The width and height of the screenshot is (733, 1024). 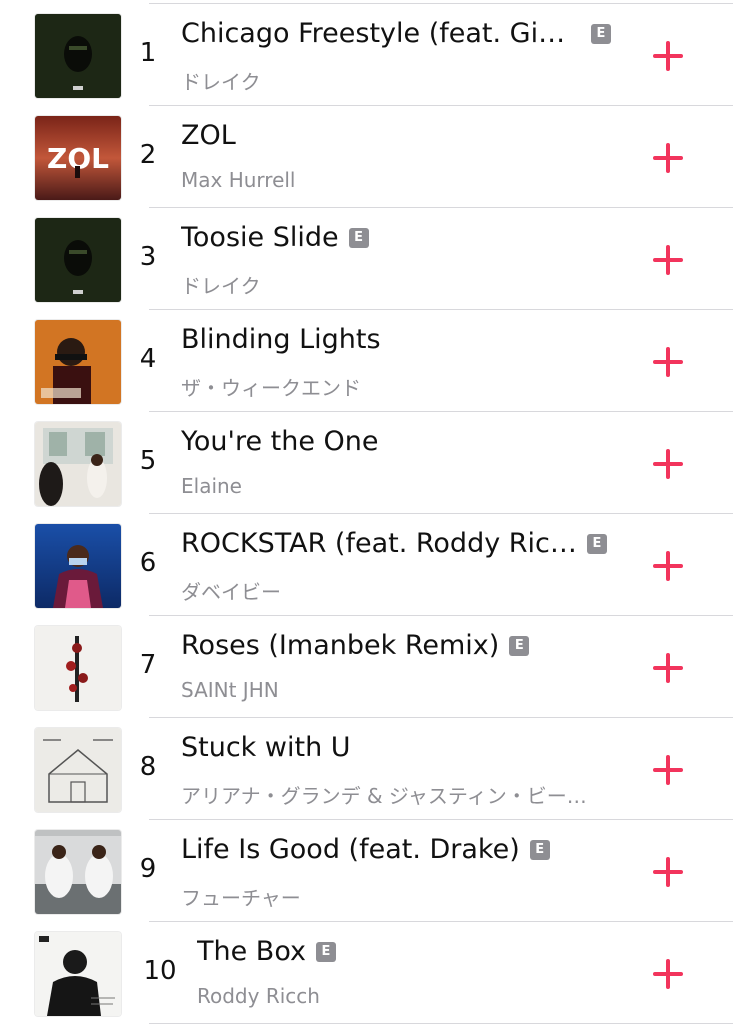 What do you see at coordinates (148, 53) in the screenshot?
I see `rank: 1` at bounding box center [148, 53].